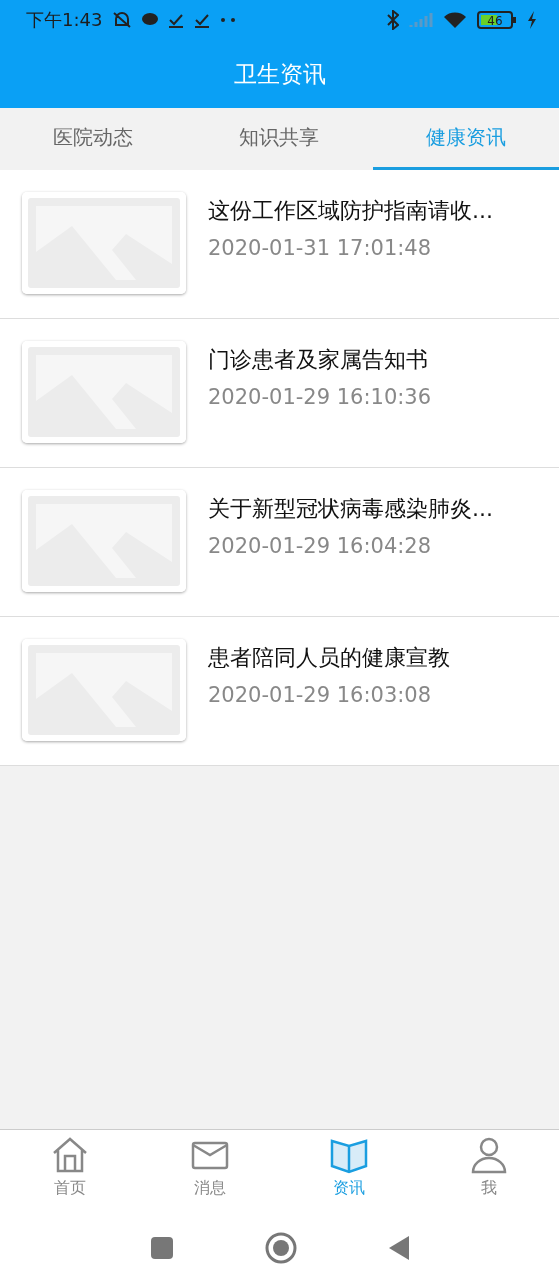 This screenshot has height=1280, width=559. I want to click on article-row: 患者陪同人员的健康宣教 2020-01-29 16:03:08, so click(279, 691).